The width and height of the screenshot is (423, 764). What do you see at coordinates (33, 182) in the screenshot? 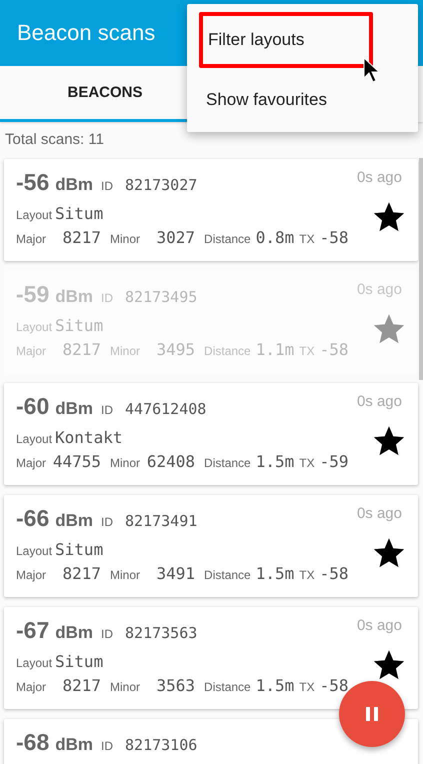
I see `signal-strength: -56` at bounding box center [33, 182].